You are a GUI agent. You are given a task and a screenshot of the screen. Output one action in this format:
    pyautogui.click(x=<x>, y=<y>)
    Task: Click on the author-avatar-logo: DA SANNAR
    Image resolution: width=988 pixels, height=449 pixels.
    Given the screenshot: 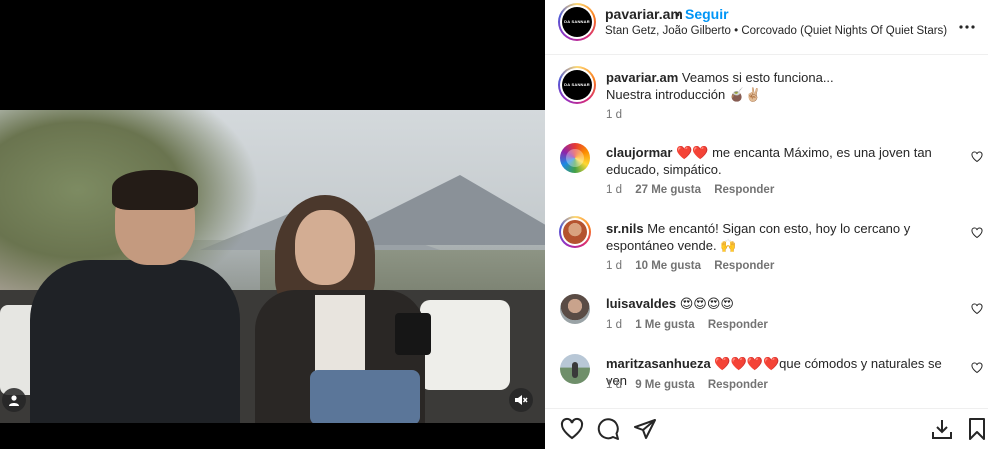 What is the action you would take?
    pyautogui.click(x=577, y=22)
    